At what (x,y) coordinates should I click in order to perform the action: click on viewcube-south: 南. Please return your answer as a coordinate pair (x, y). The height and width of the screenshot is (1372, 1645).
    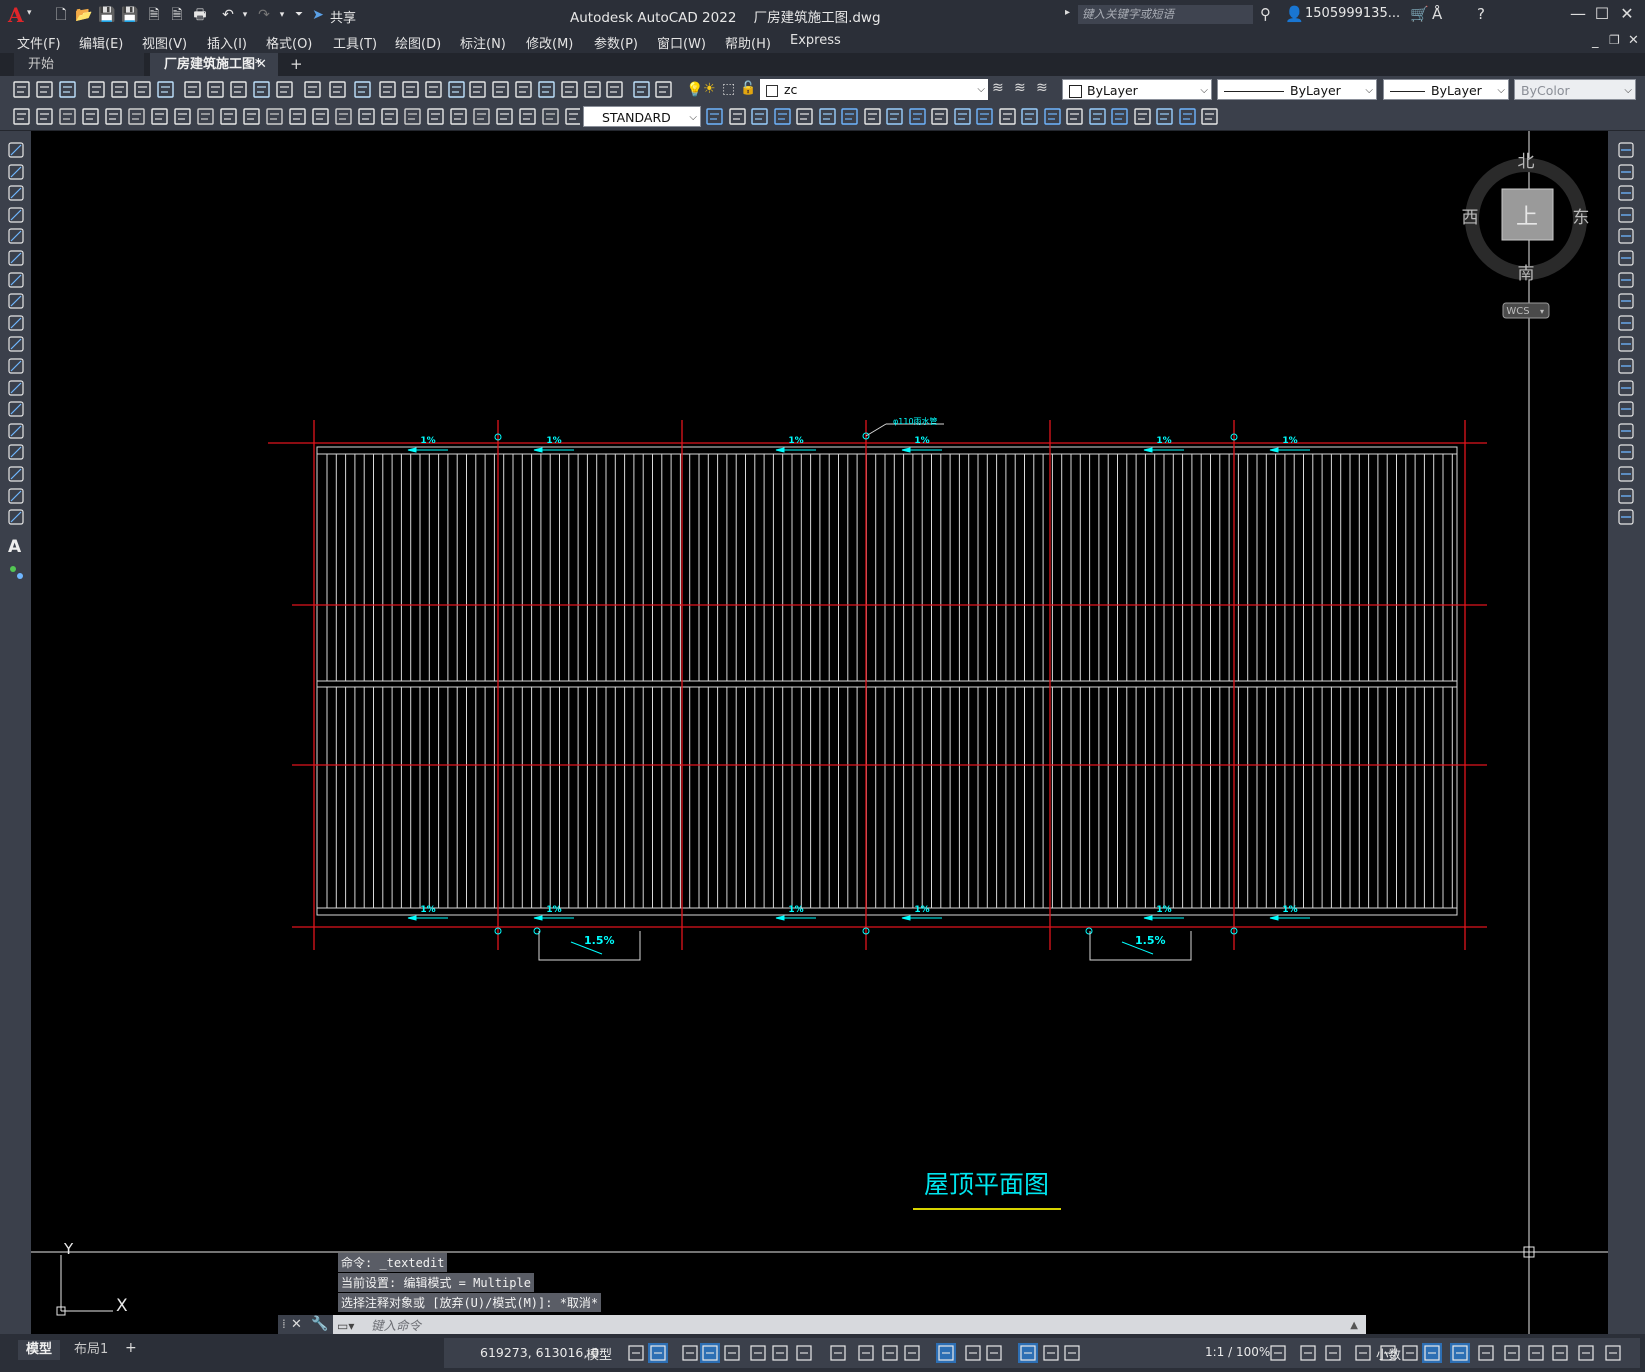
    Looking at the image, I should click on (1526, 274).